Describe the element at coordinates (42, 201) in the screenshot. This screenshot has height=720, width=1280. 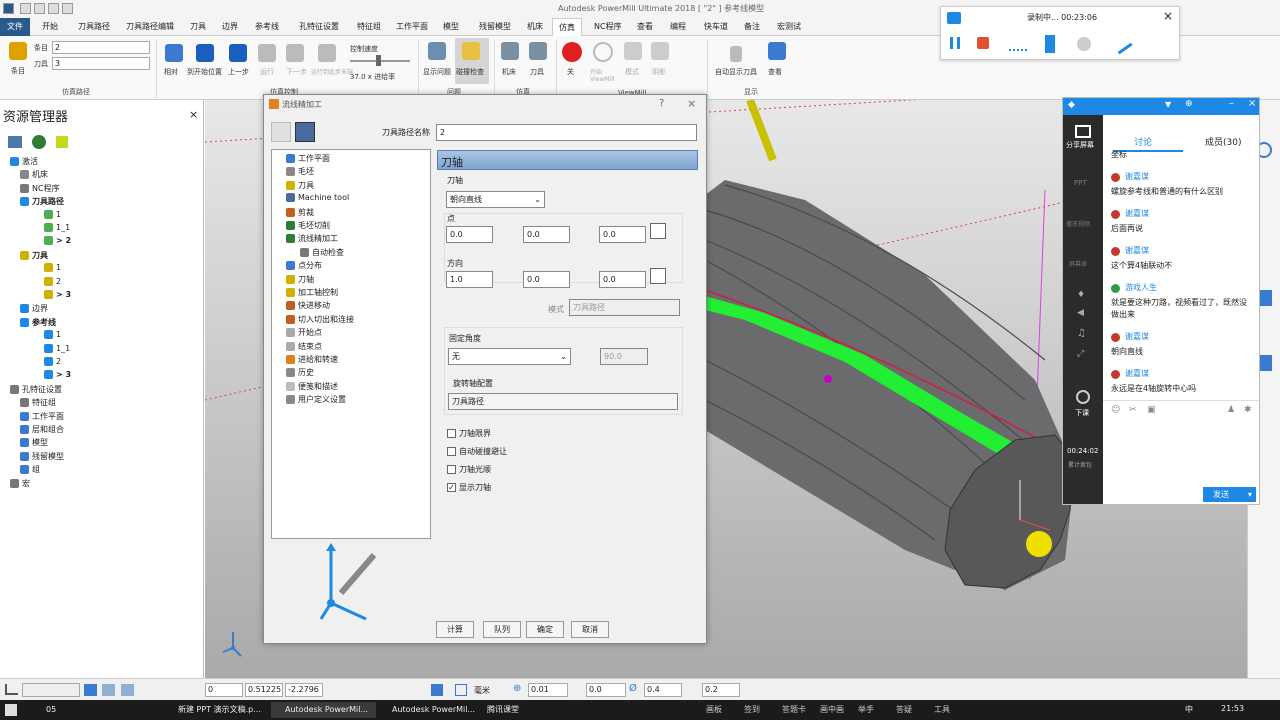
I see `explorer-item: 刀具路径` at that location.